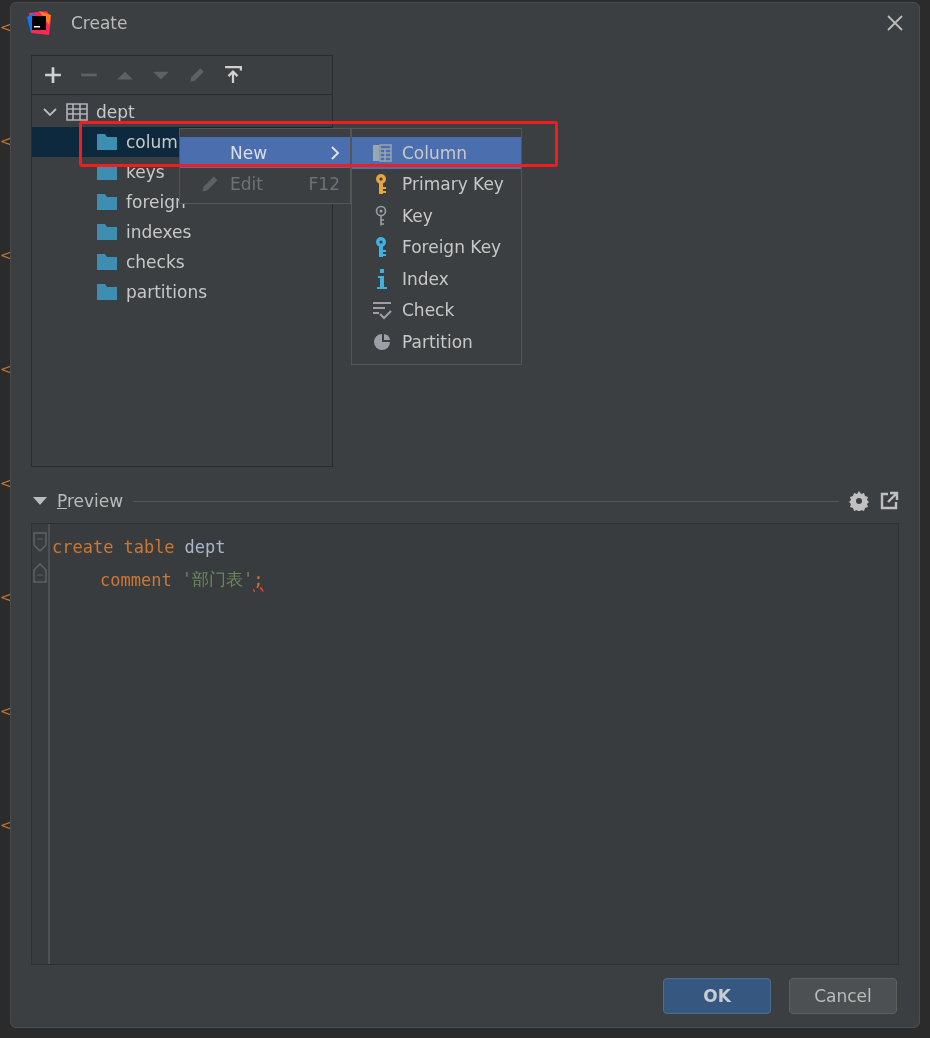 The width and height of the screenshot is (930, 1038). I want to click on code-line: create table dept, so click(139, 547).